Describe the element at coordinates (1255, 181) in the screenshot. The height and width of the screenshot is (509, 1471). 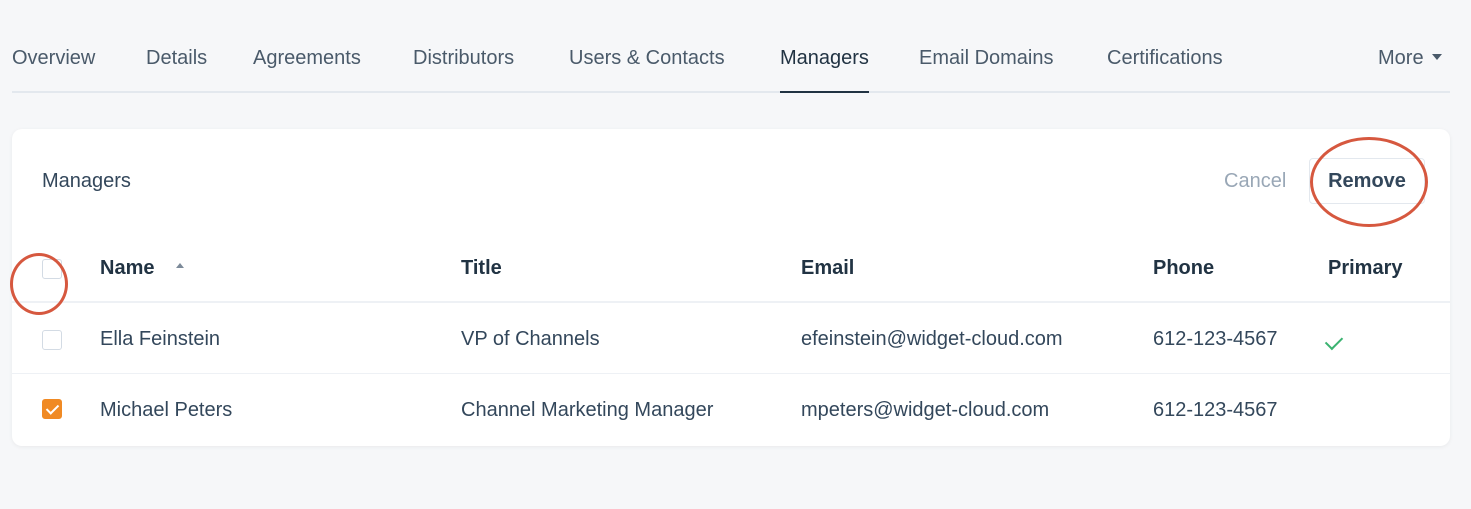
I see `cancel-button: Cancel` at that location.